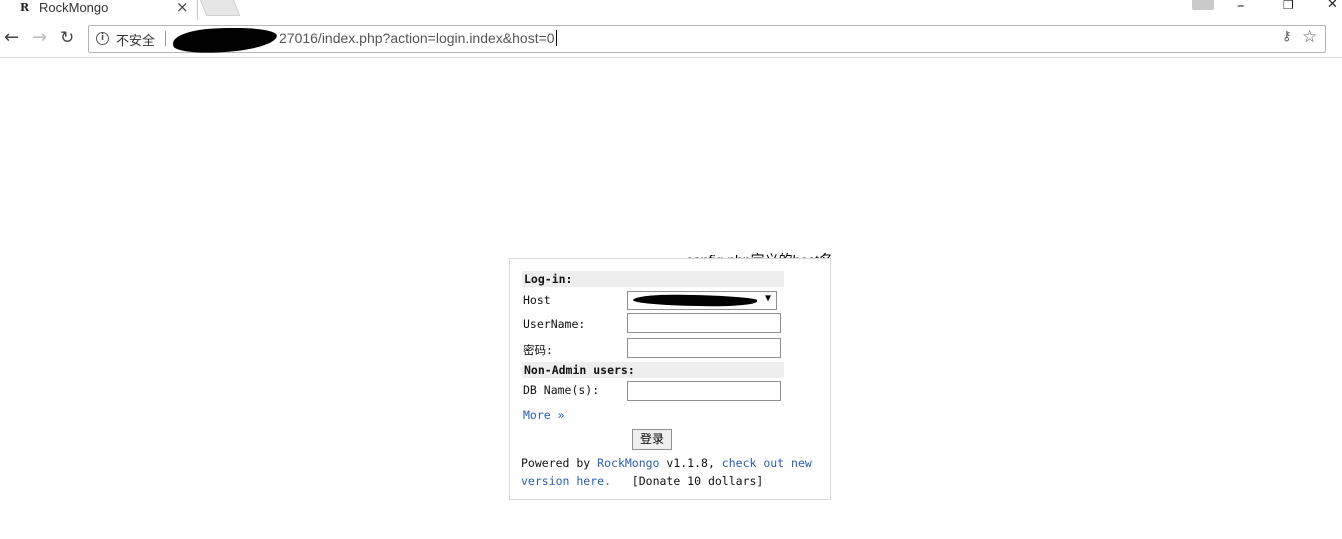 The image size is (1342, 539). Describe the element at coordinates (11, 38) in the screenshot. I see `back-arrow-icon: ←` at that location.